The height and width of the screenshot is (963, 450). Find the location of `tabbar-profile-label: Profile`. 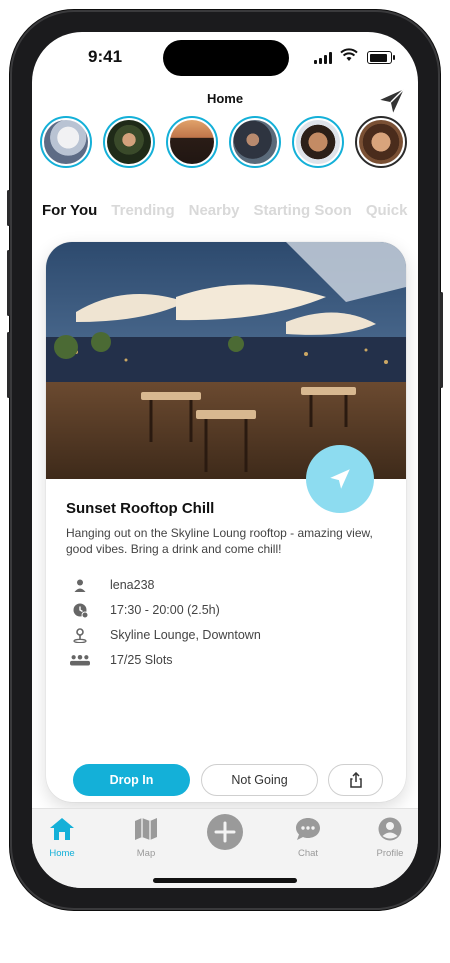

tabbar-profile-label: Profile is located at coordinates (390, 853).